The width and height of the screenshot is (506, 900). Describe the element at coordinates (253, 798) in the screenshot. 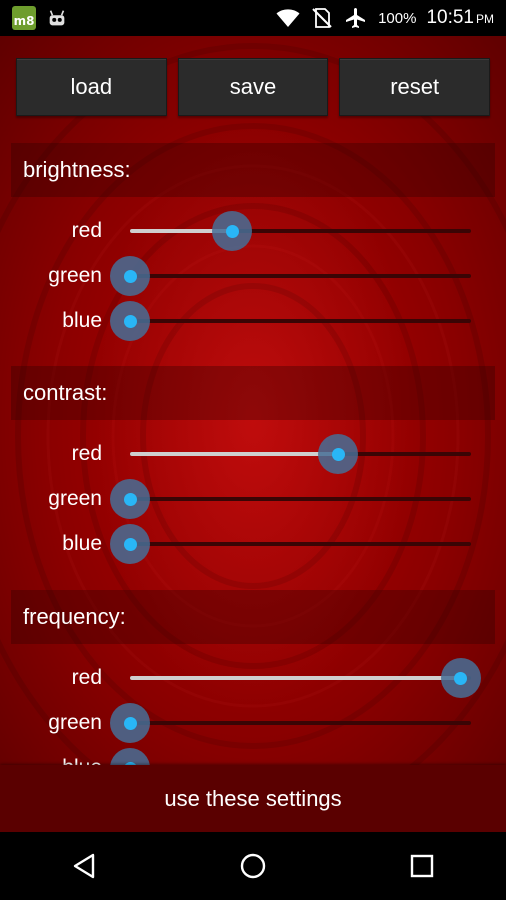

I see `use-settings-button: use these settings` at that location.